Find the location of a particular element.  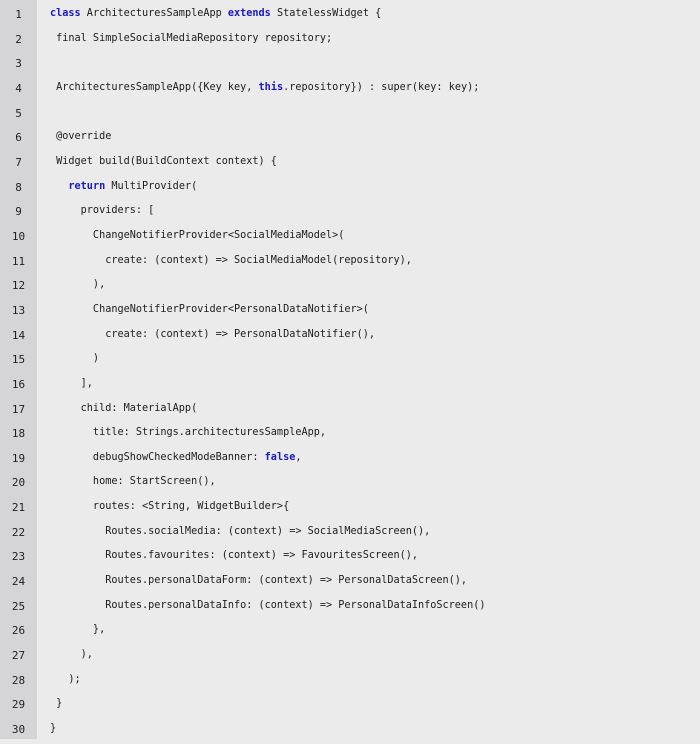

code-line: 27 ), is located at coordinates (350, 657).